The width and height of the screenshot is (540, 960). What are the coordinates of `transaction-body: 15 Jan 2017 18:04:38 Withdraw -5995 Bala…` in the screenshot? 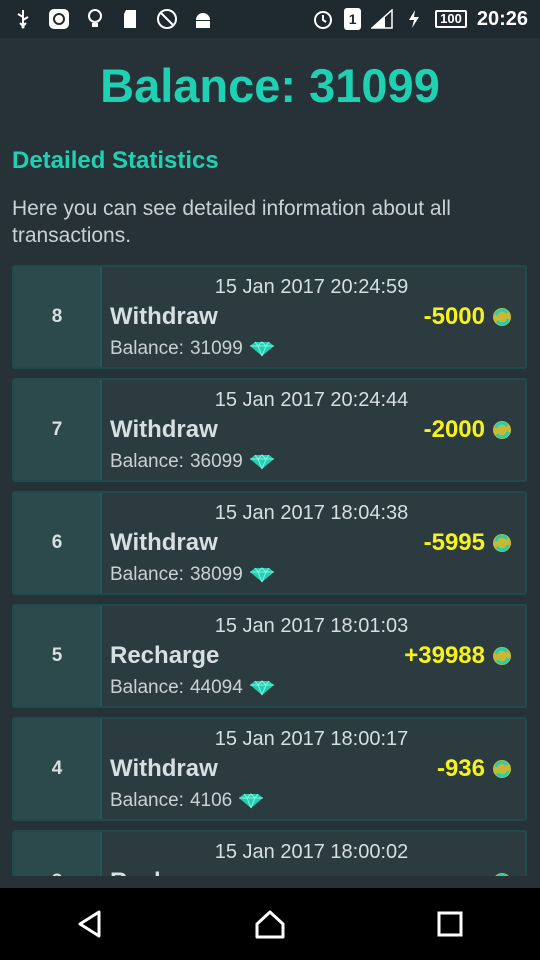 It's located at (313, 543).